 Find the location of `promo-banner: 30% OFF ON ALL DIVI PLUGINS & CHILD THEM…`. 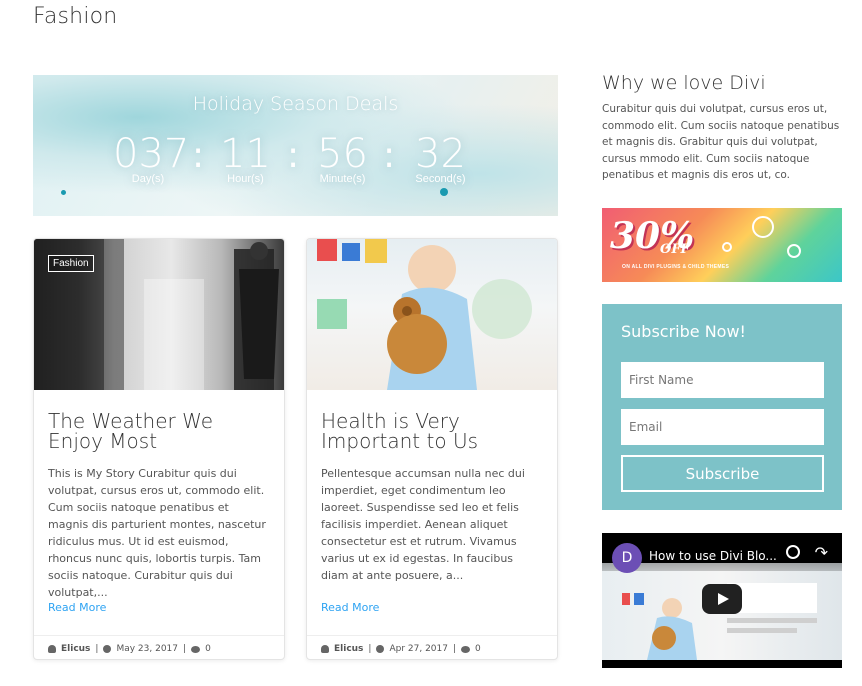

promo-banner: 30% OFF ON ALL DIVI PLUGINS & CHILD THEM… is located at coordinates (722, 245).